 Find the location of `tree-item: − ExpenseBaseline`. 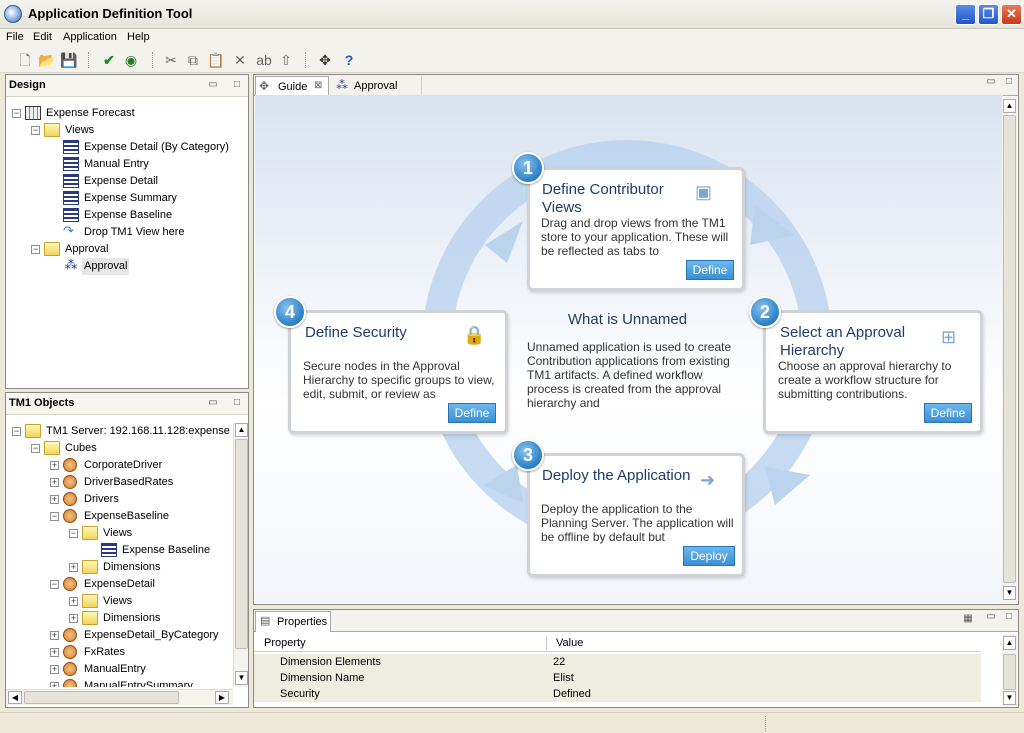

tree-item: − ExpenseBaseline is located at coordinates (119, 516).